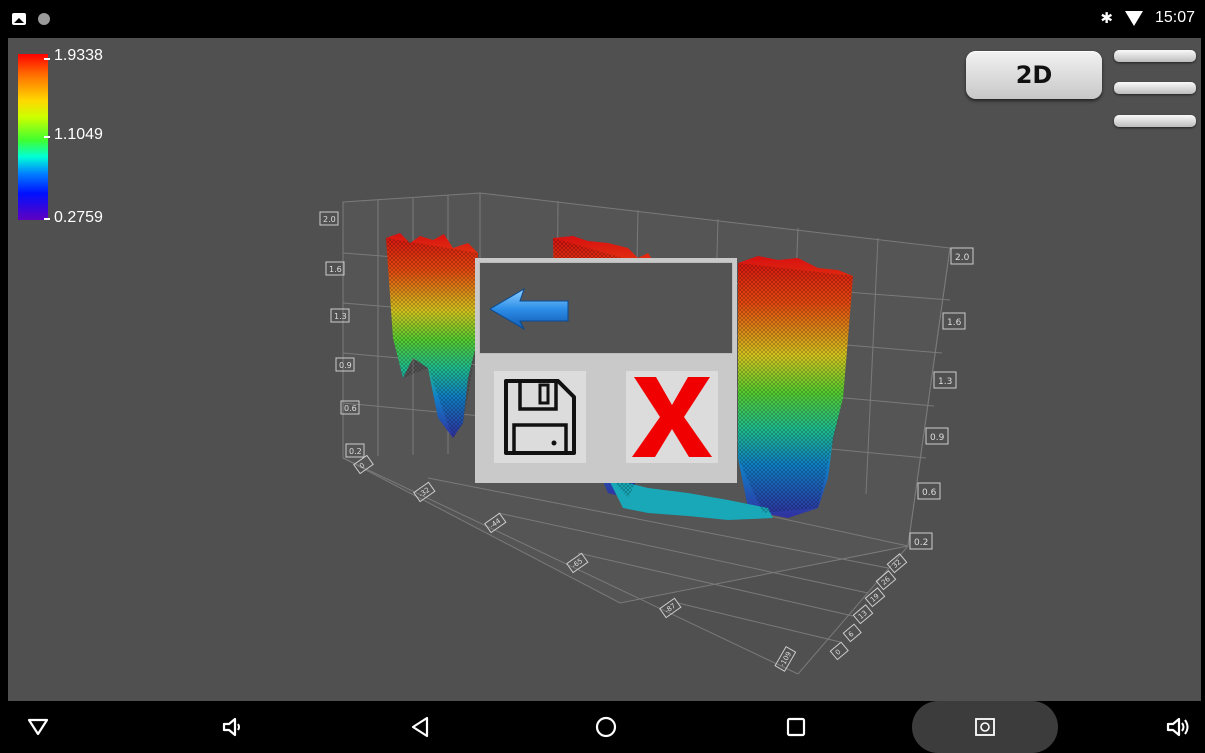 This screenshot has width=1205, height=753. I want to click on save-button, so click(540, 417).